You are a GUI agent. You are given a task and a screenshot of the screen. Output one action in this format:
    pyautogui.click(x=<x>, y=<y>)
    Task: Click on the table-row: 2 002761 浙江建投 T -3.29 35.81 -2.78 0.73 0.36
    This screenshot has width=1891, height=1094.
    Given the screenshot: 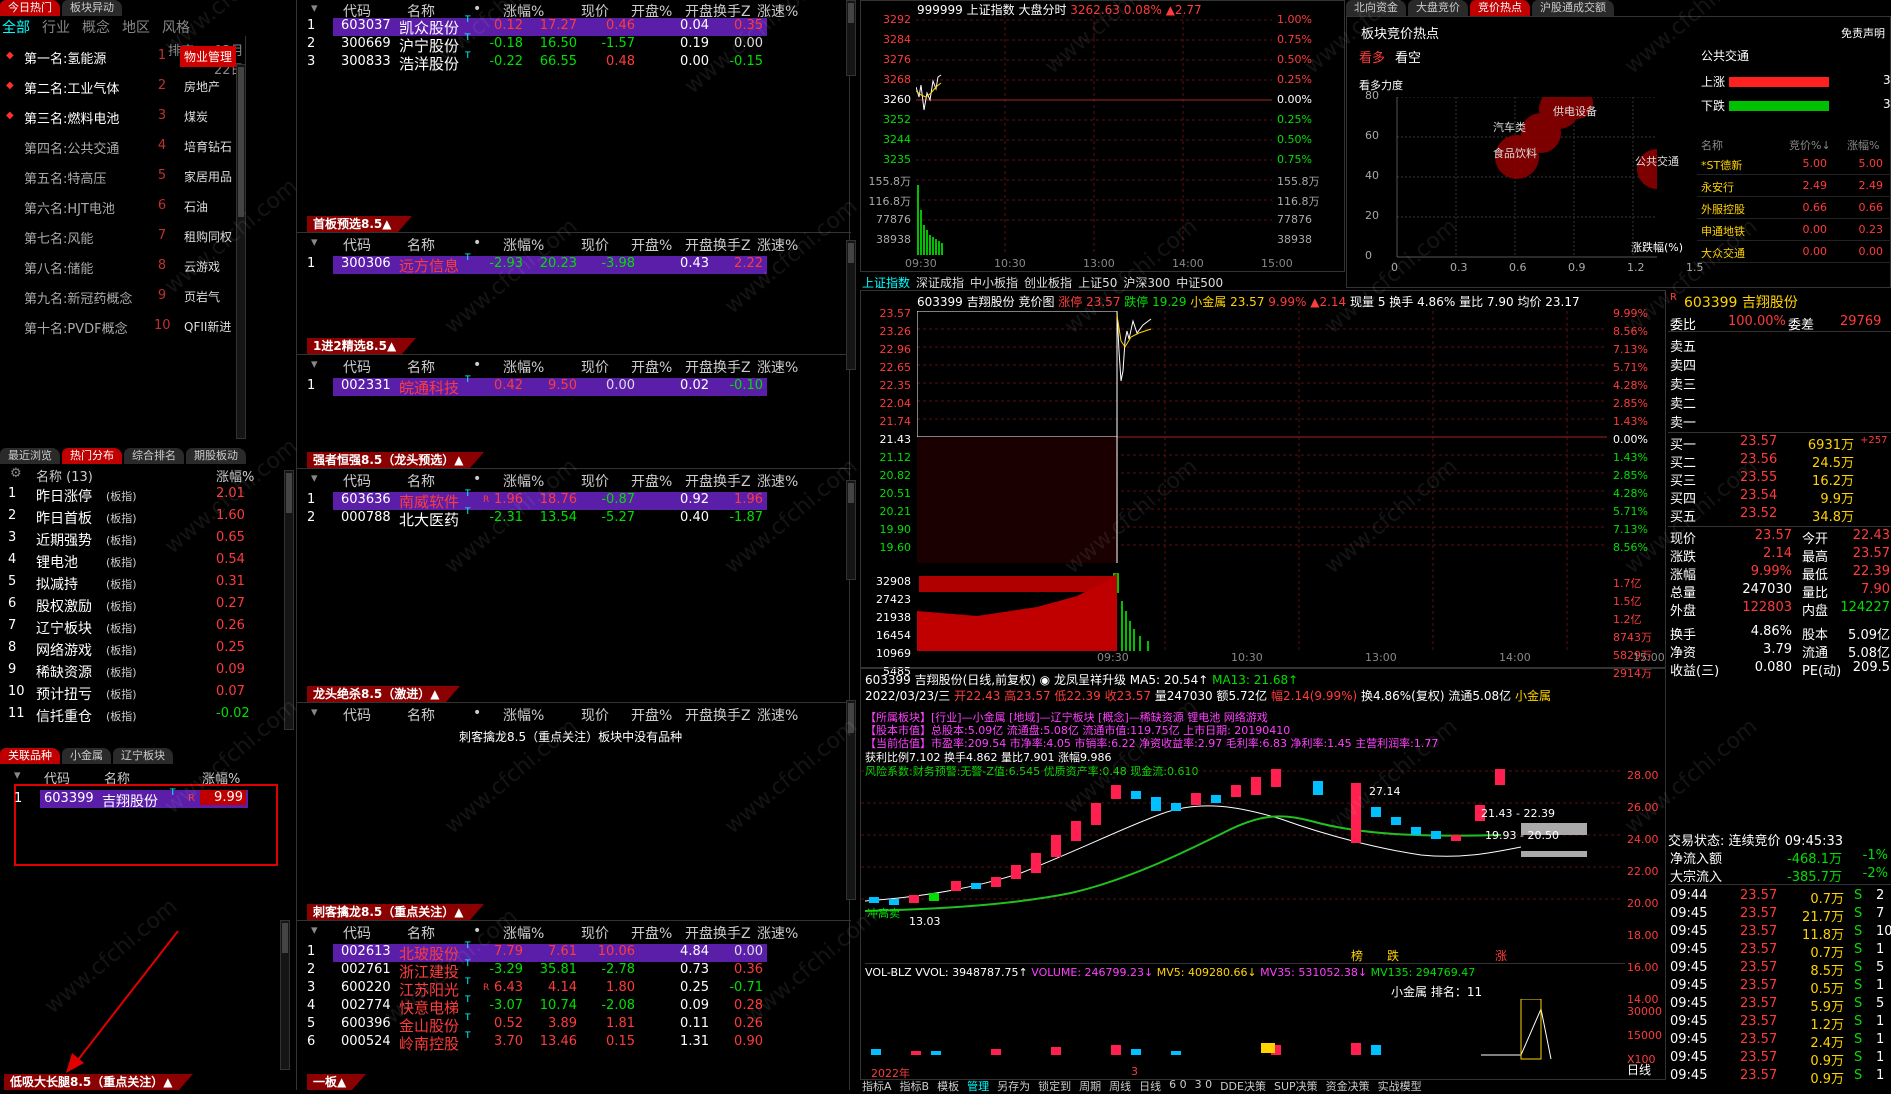 What is the action you would take?
    pyautogui.click(x=537, y=970)
    